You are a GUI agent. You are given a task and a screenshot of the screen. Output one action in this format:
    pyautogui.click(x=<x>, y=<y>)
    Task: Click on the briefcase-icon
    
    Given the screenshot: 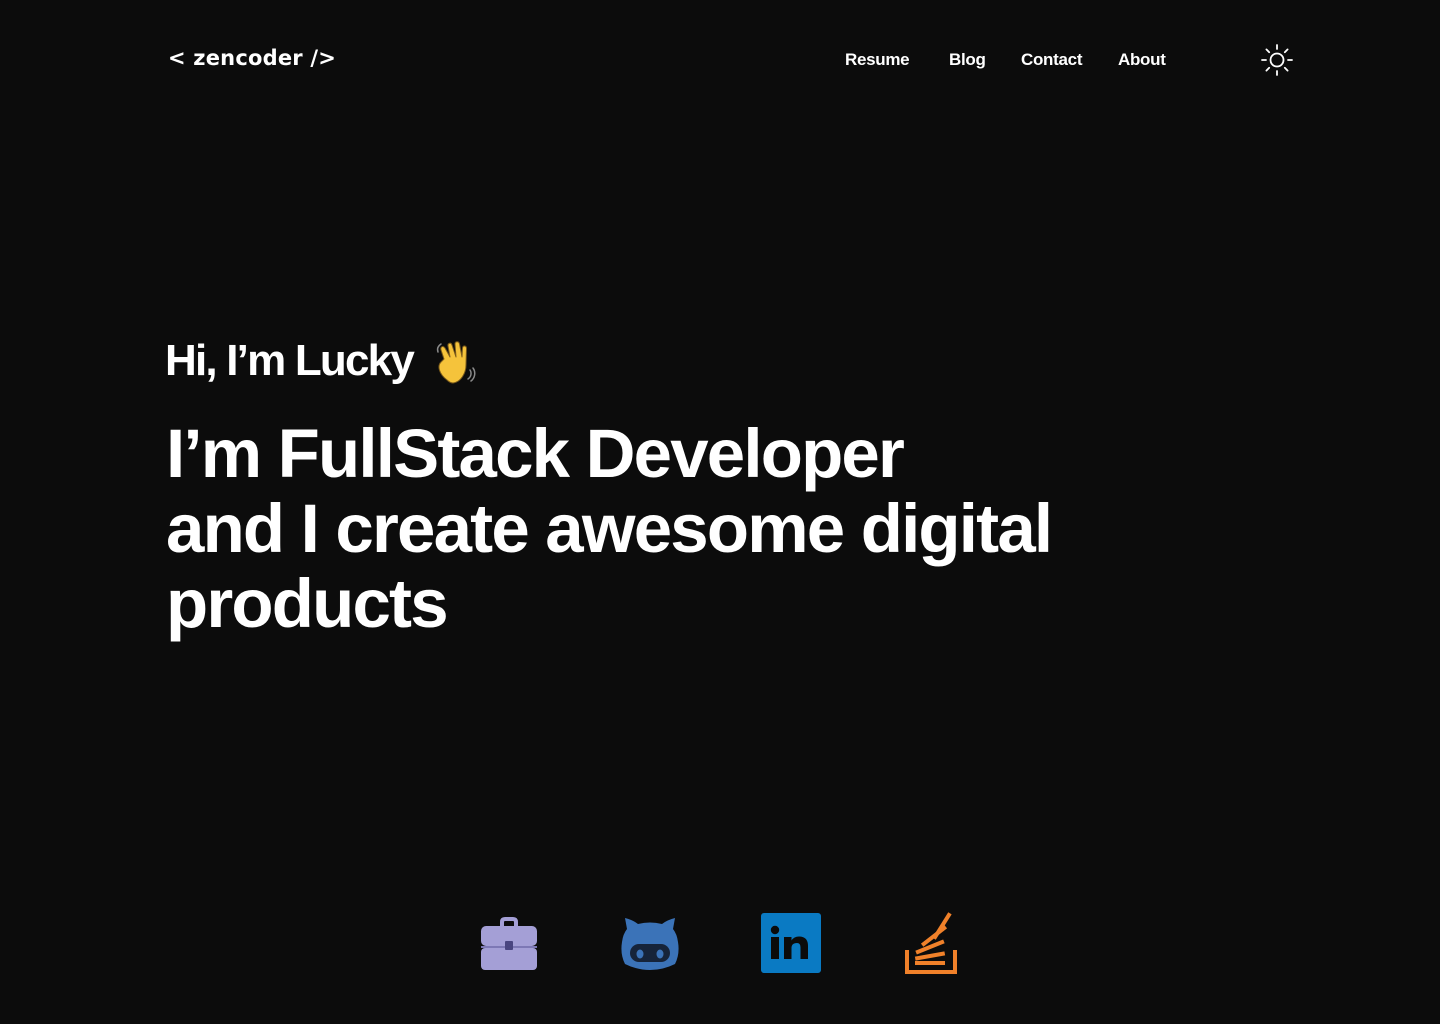 What is the action you would take?
    pyautogui.click(x=509, y=943)
    